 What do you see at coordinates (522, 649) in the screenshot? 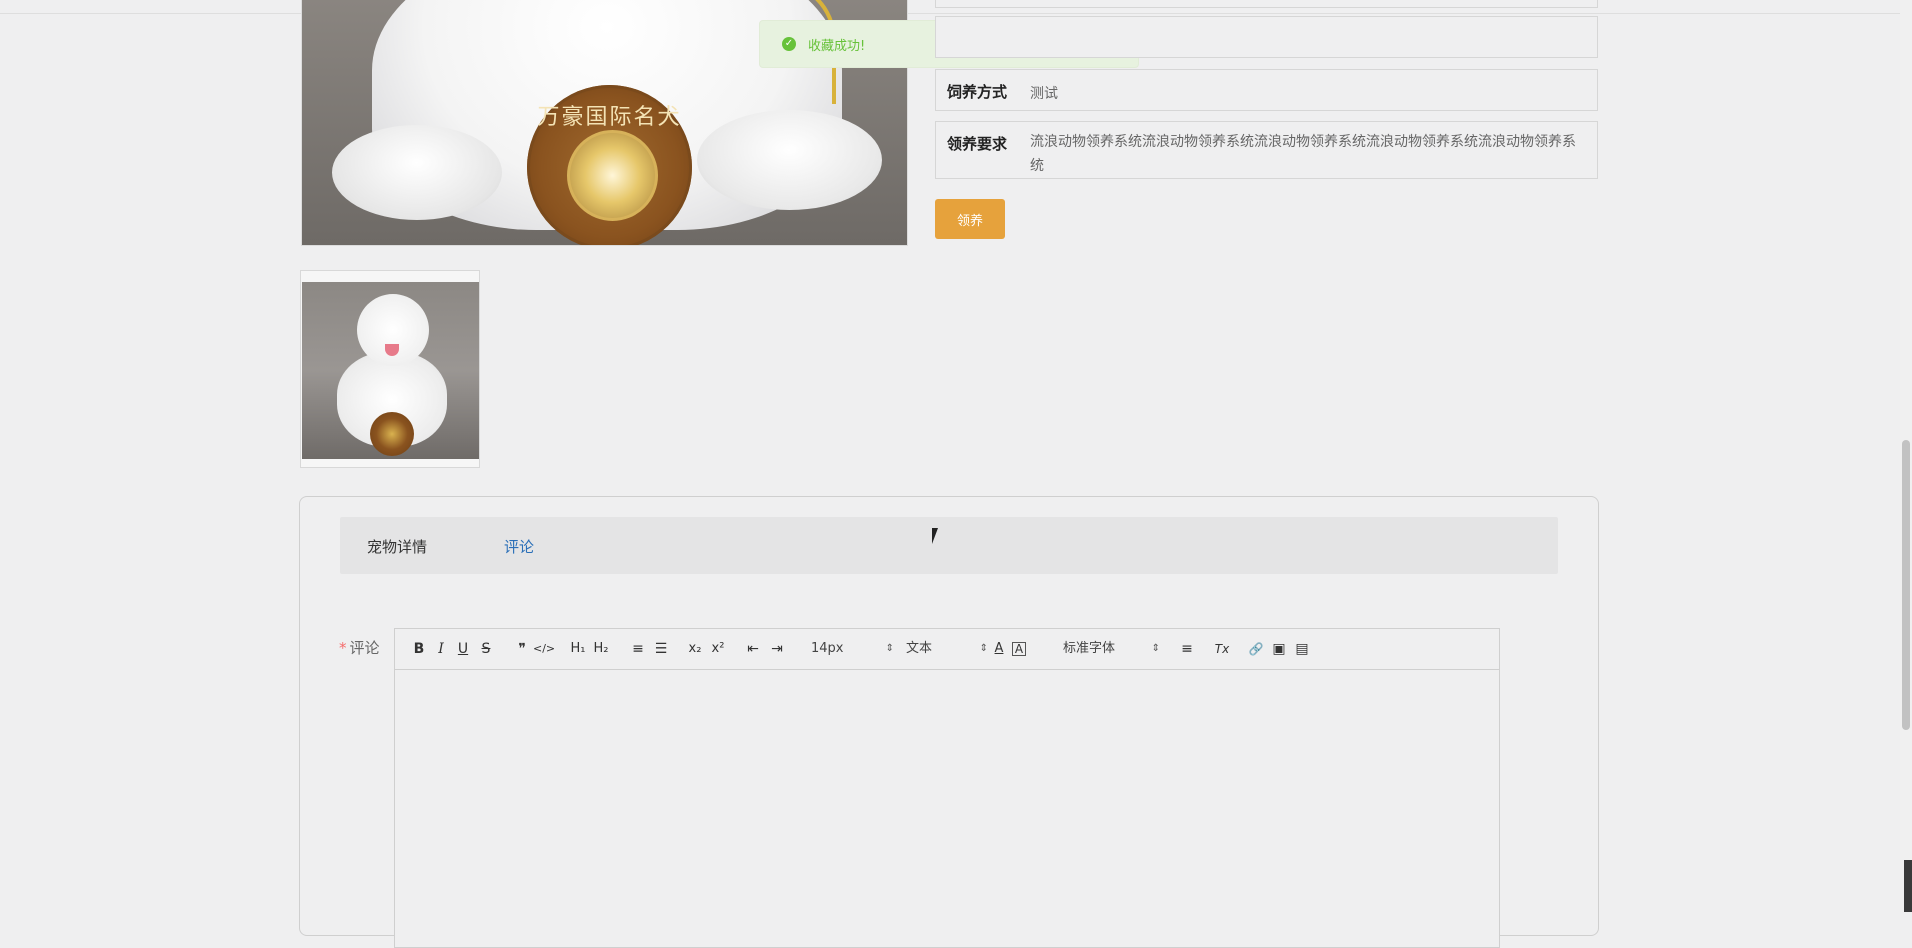
I see `blockquote-button: ❞` at bounding box center [522, 649].